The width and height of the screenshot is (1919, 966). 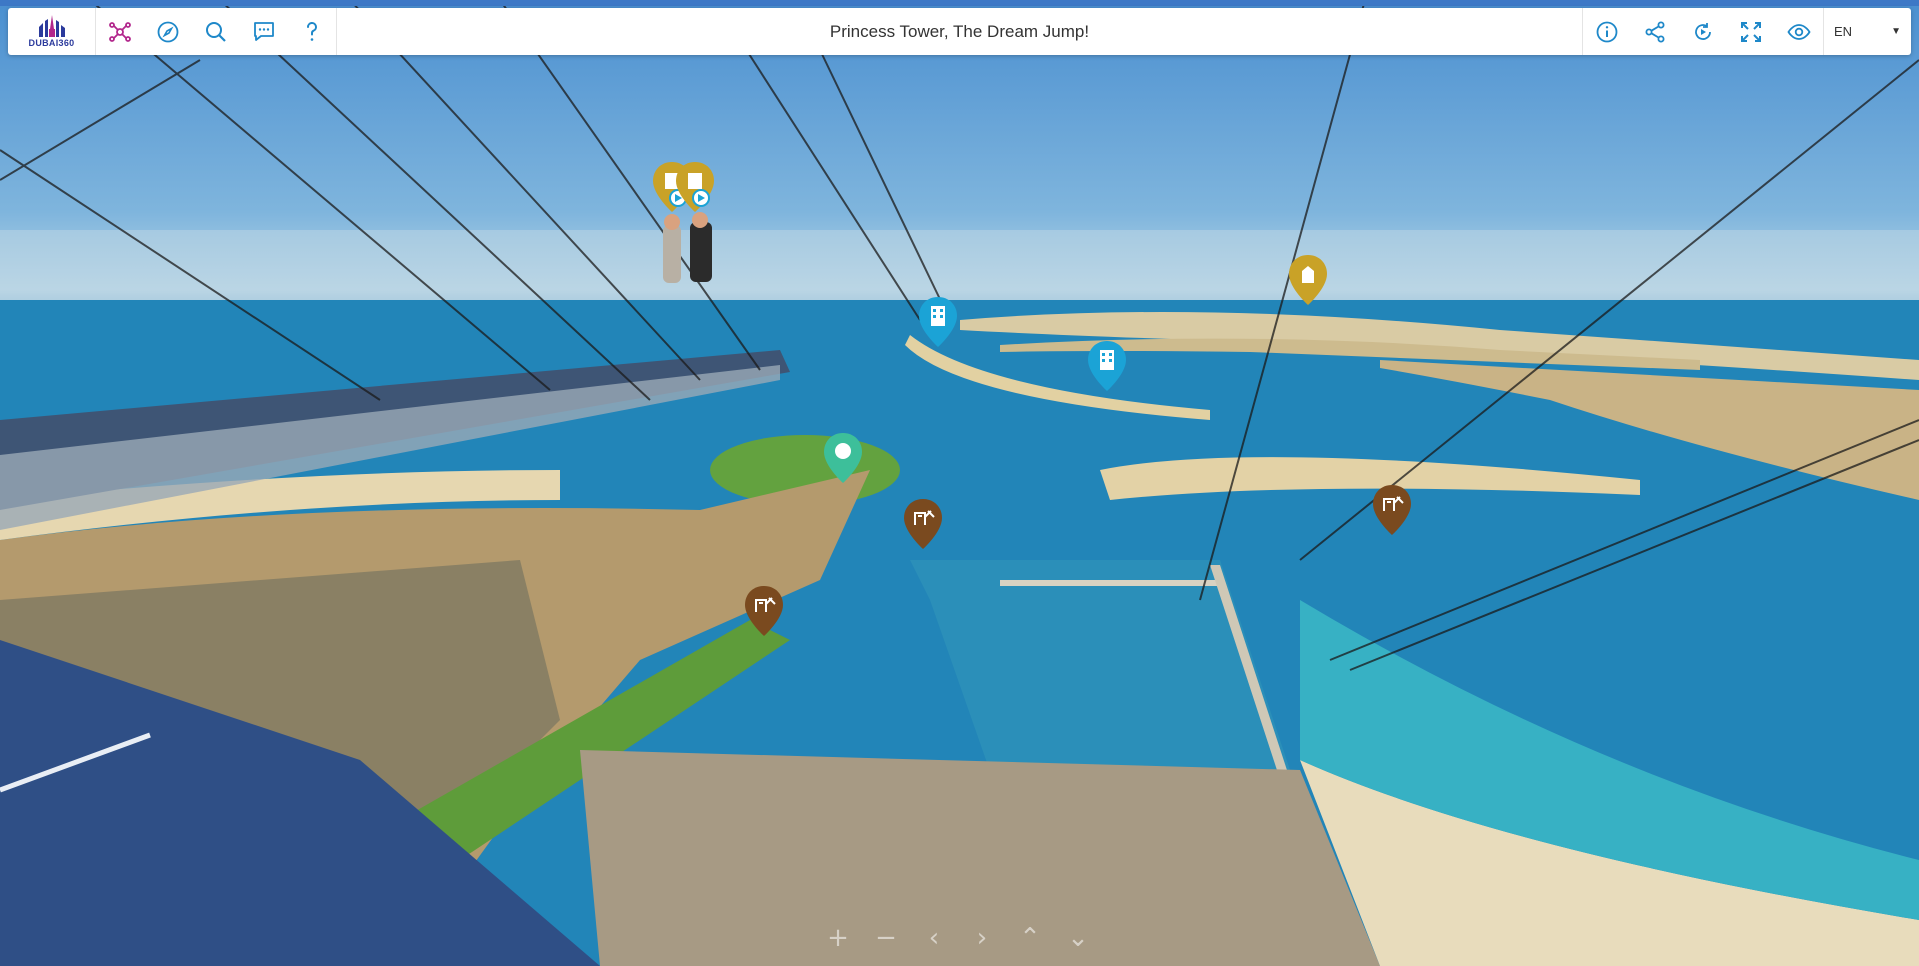 I want to click on language-select: EN ▼, so click(x=1867, y=31).